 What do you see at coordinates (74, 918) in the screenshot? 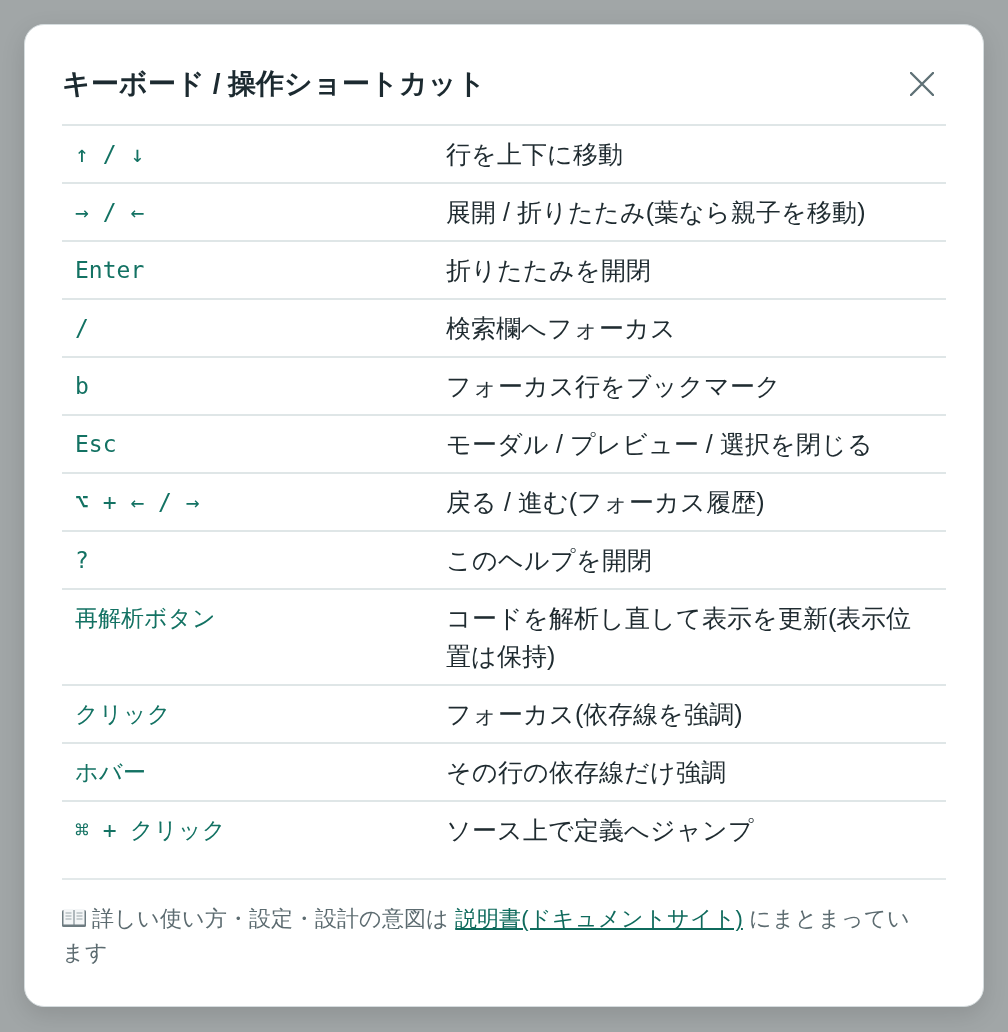
I see `open-book-icon` at bounding box center [74, 918].